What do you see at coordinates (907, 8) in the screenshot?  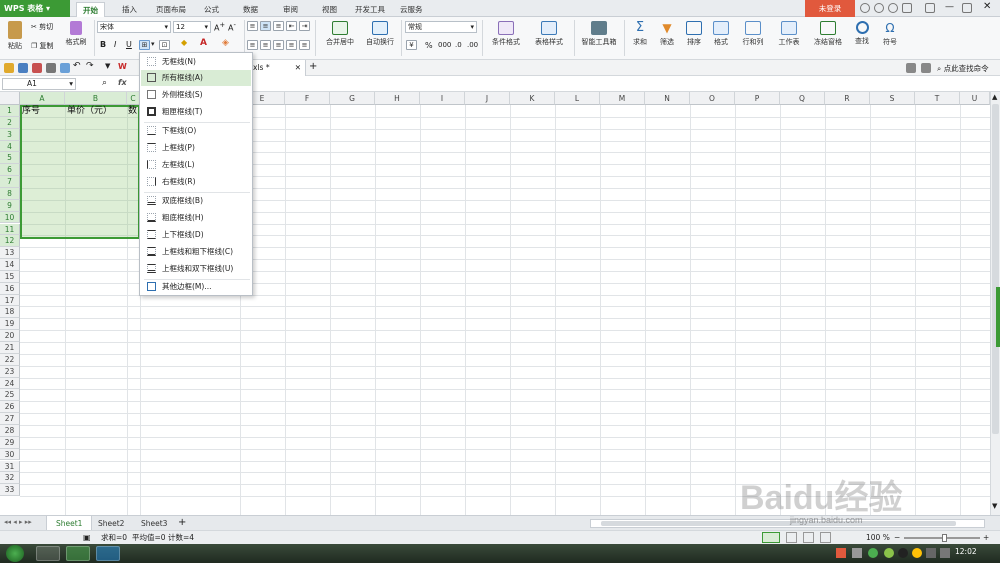 I see `collapse-icon` at bounding box center [907, 8].